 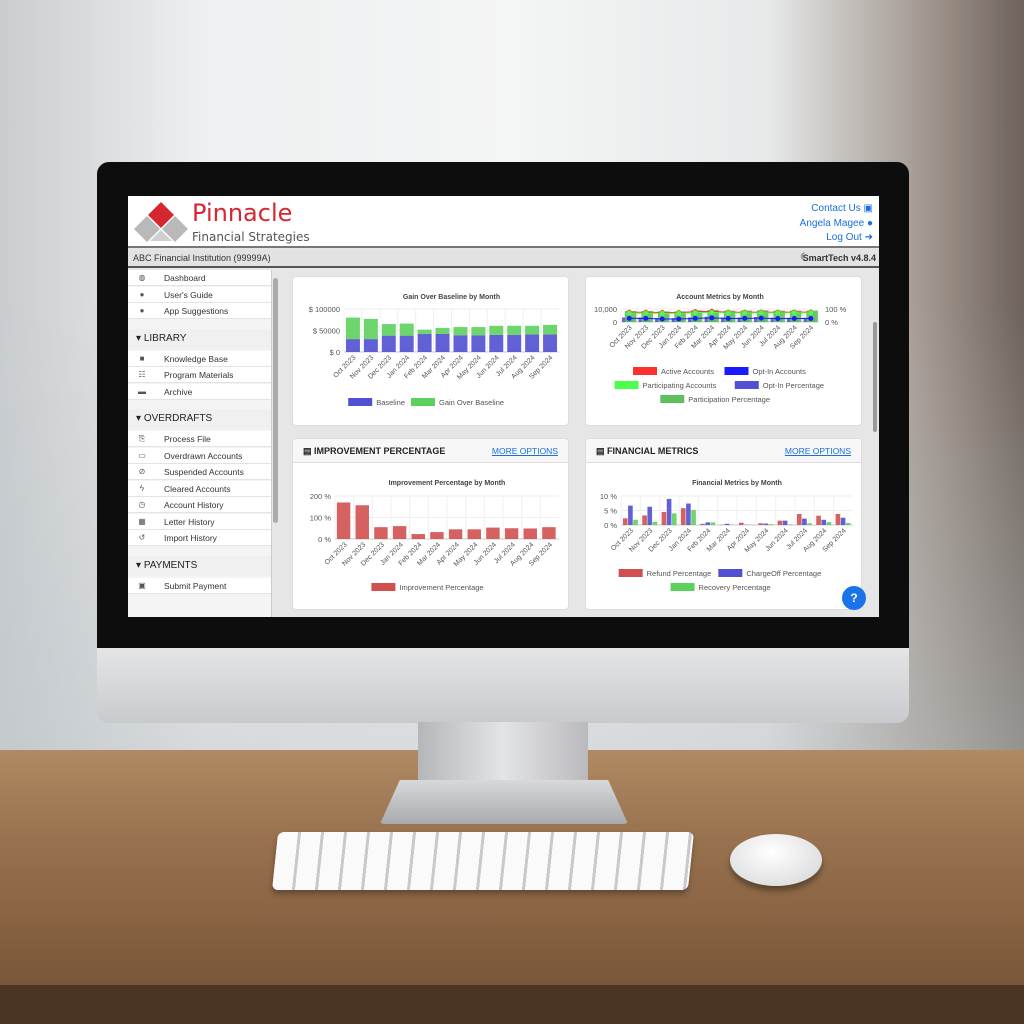 I want to click on sidebar-item-label: Import History, so click(x=190, y=538).